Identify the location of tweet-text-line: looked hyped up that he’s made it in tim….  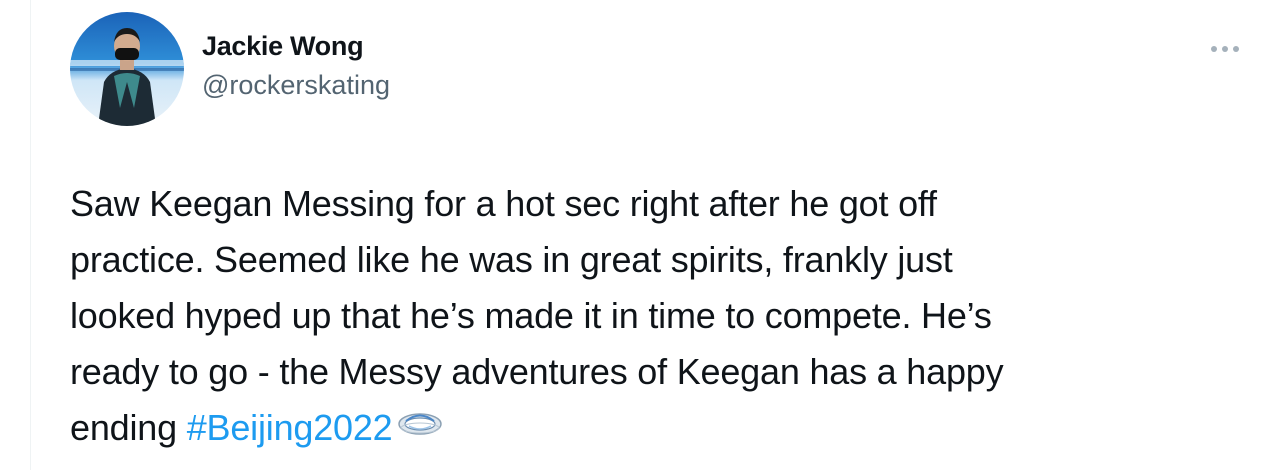
(531, 315).